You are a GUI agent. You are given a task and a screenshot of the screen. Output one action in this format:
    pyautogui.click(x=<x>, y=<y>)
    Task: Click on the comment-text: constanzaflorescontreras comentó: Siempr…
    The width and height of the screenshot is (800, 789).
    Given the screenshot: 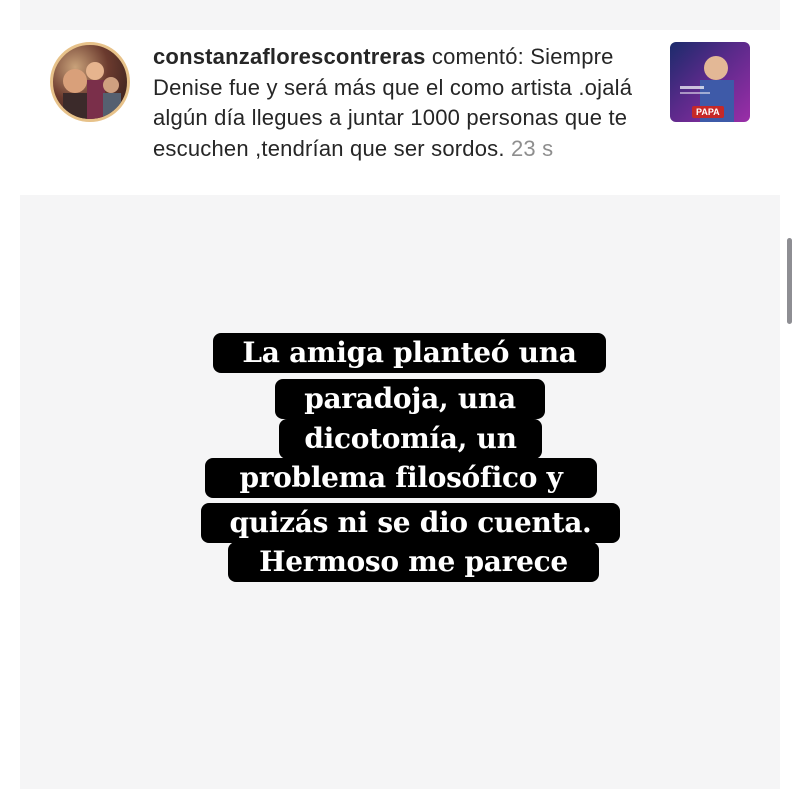 What is the action you would take?
    pyautogui.click(x=405, y=103)
    